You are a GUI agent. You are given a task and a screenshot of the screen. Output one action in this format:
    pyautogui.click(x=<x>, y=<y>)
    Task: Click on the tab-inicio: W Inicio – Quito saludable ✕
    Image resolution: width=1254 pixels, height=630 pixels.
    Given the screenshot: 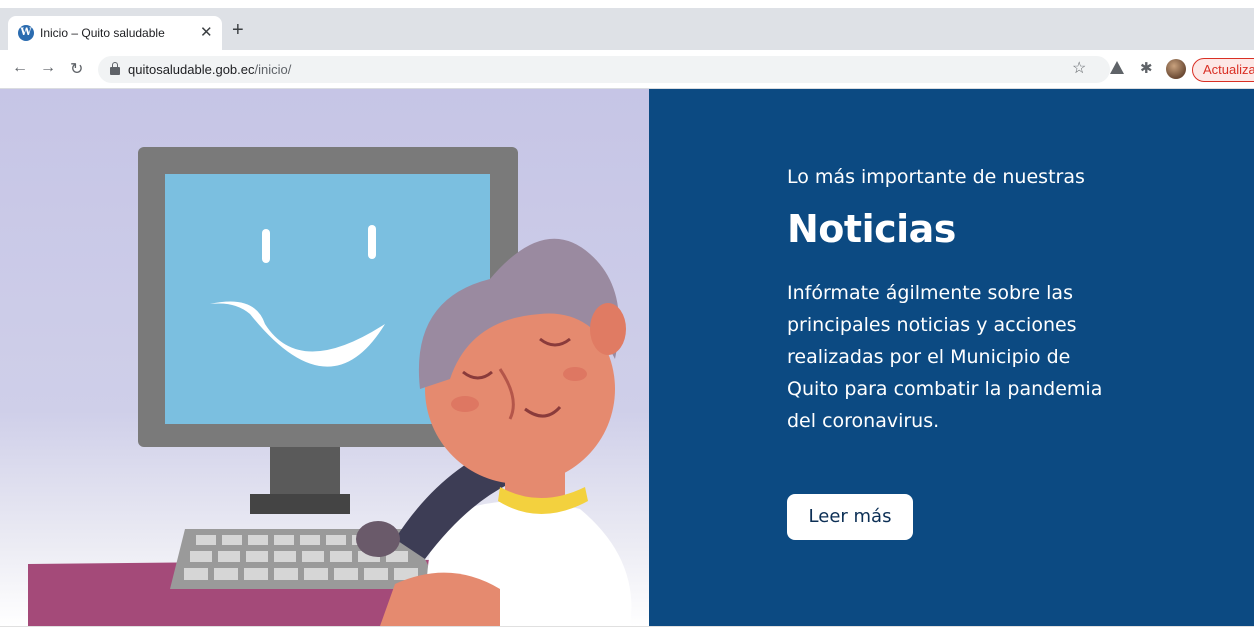 What is the action you would take?
    pyautogui.click(x=115, y=33)
    